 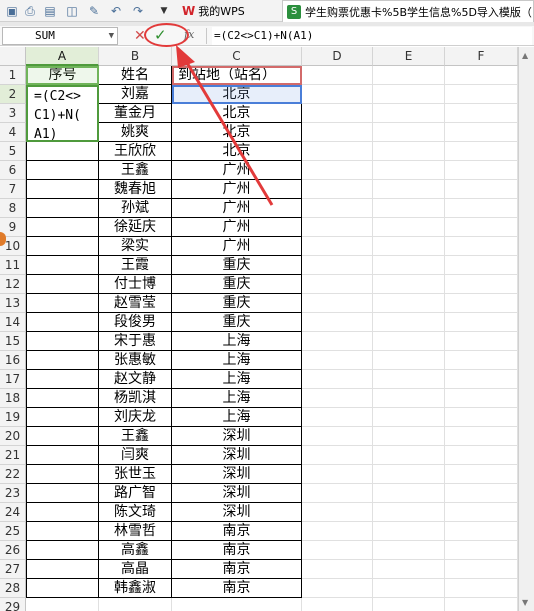 I want to click on cell-f10, so click(x=481, y=246).